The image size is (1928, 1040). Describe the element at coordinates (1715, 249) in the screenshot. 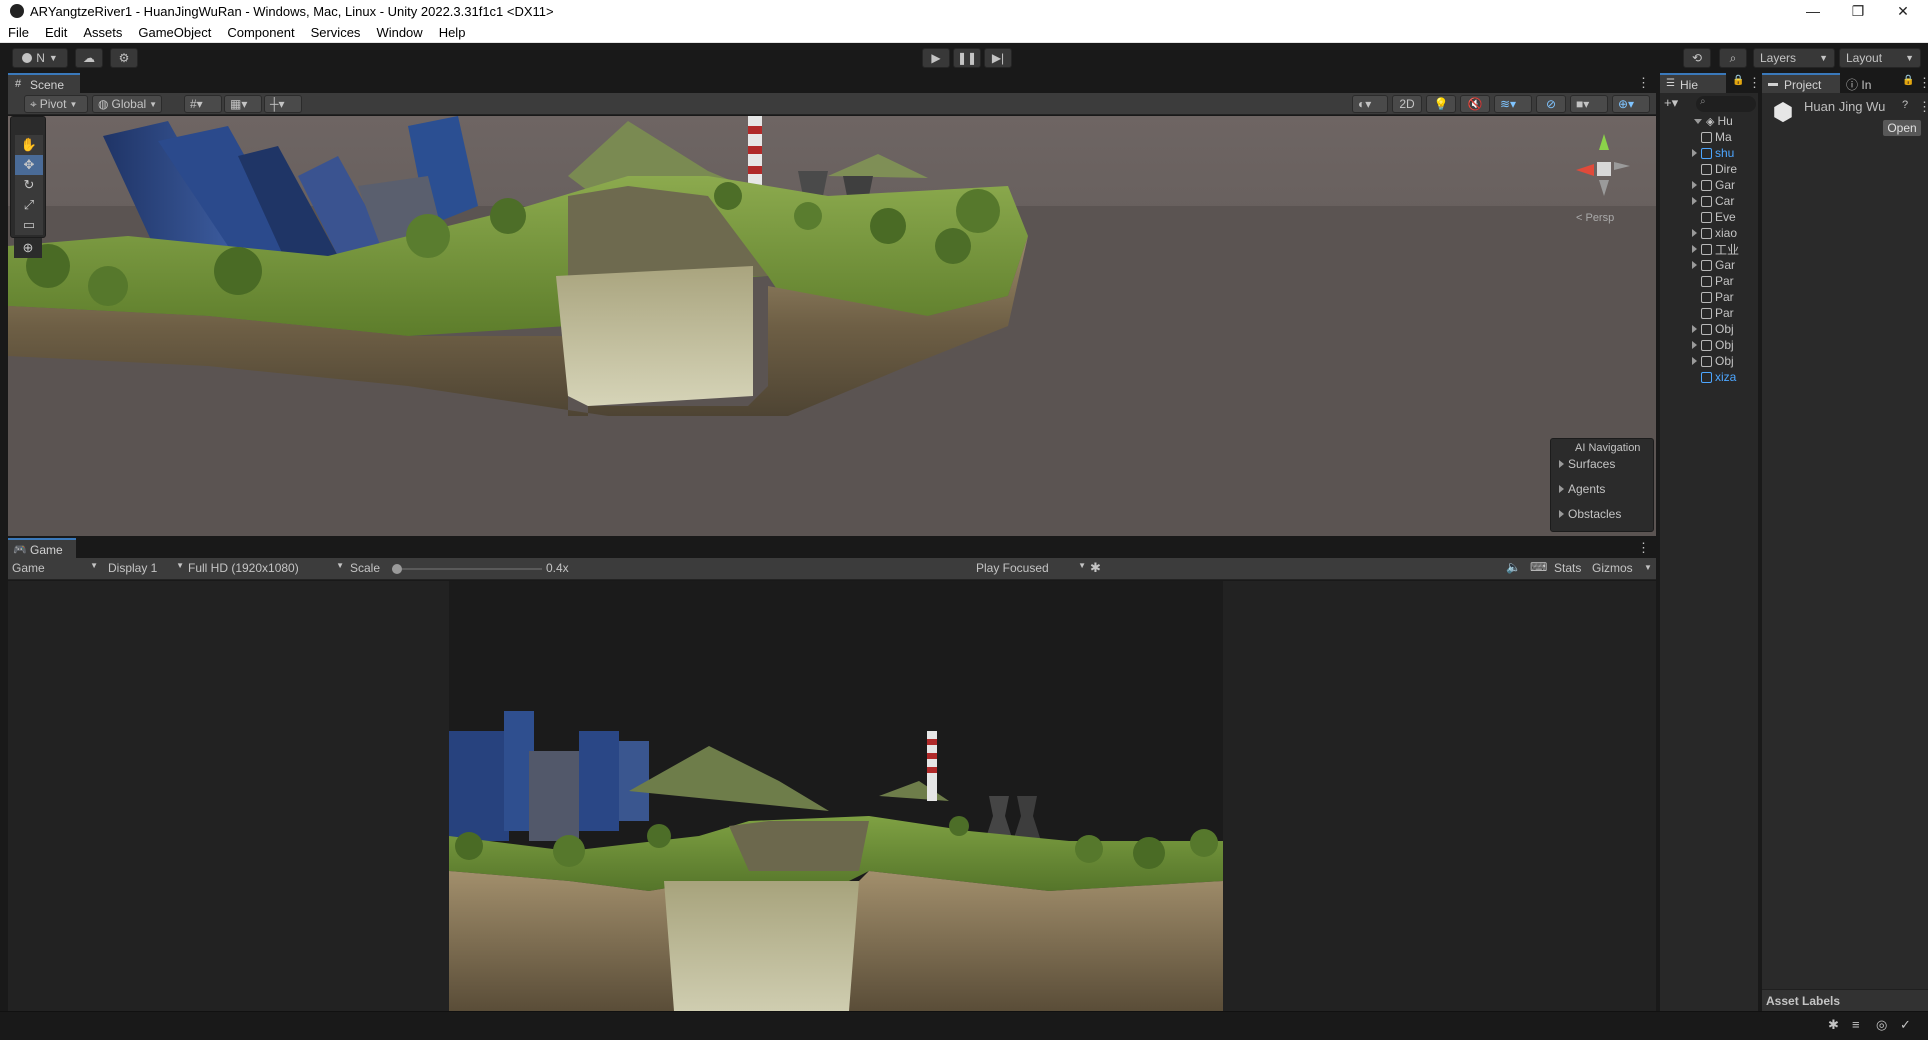

I see `hierarchy-item: 工业` at that location.